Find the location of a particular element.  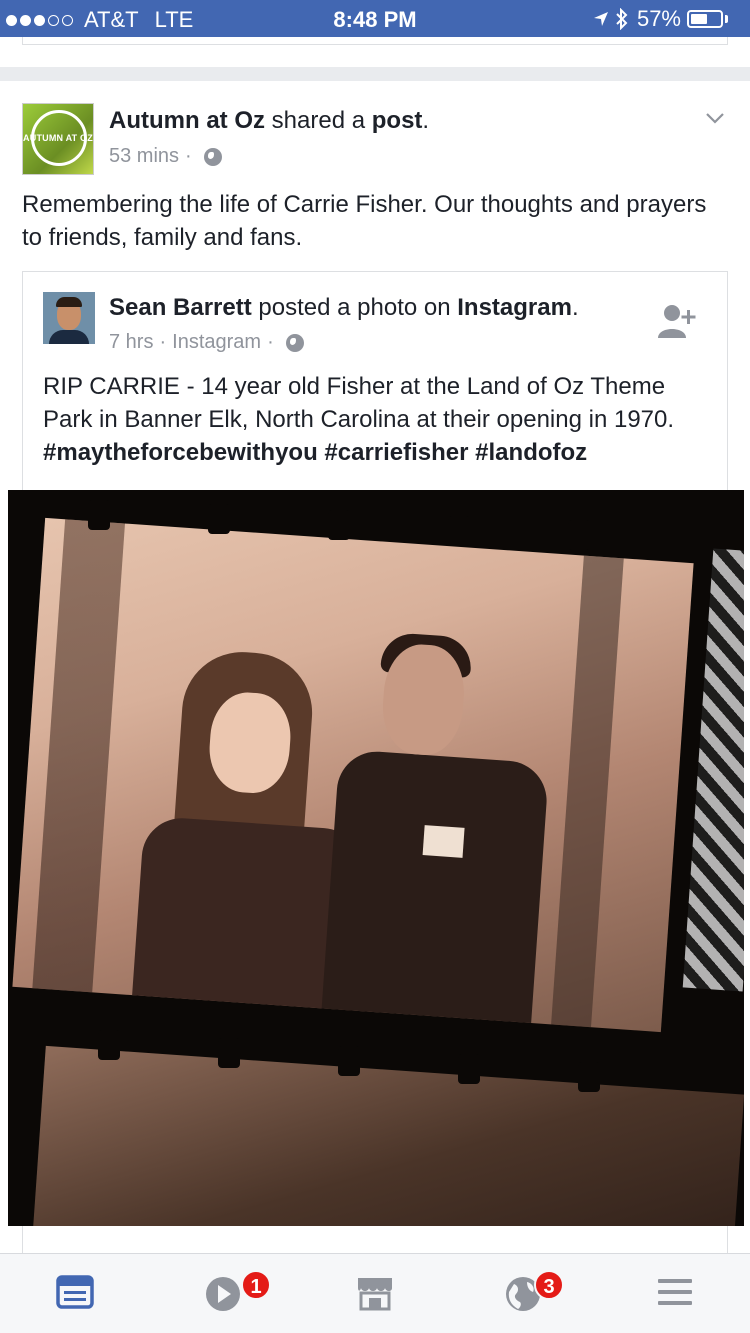

tab-menu is located at coordinates (675, 1293).